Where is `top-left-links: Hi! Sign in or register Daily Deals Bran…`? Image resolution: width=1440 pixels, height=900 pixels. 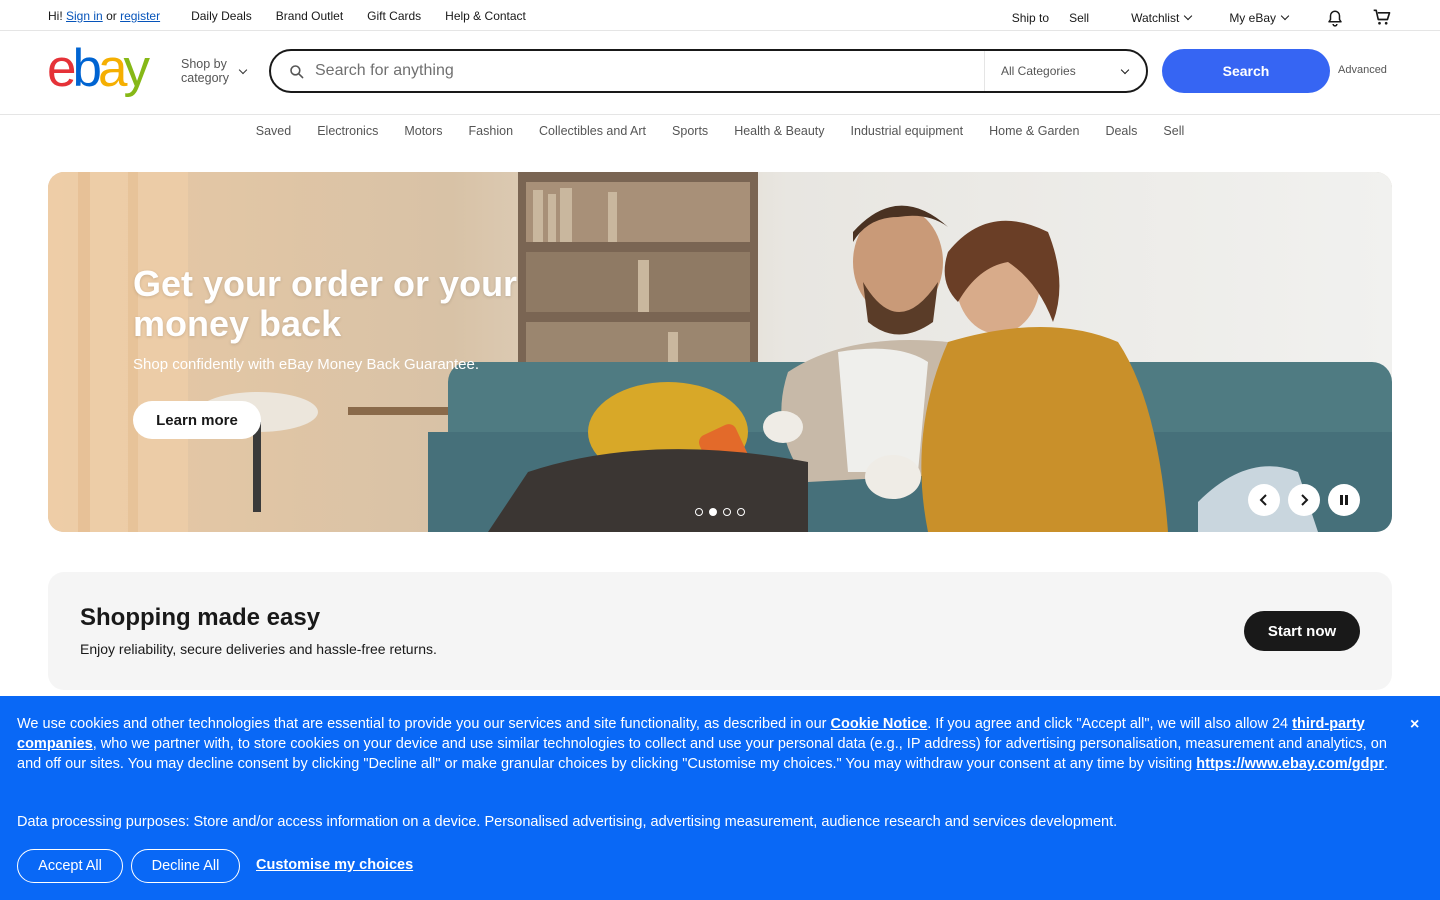 top-left-links: Hi! Sign in or register Daily Deals Bran… is located at coordinates (299, 16).